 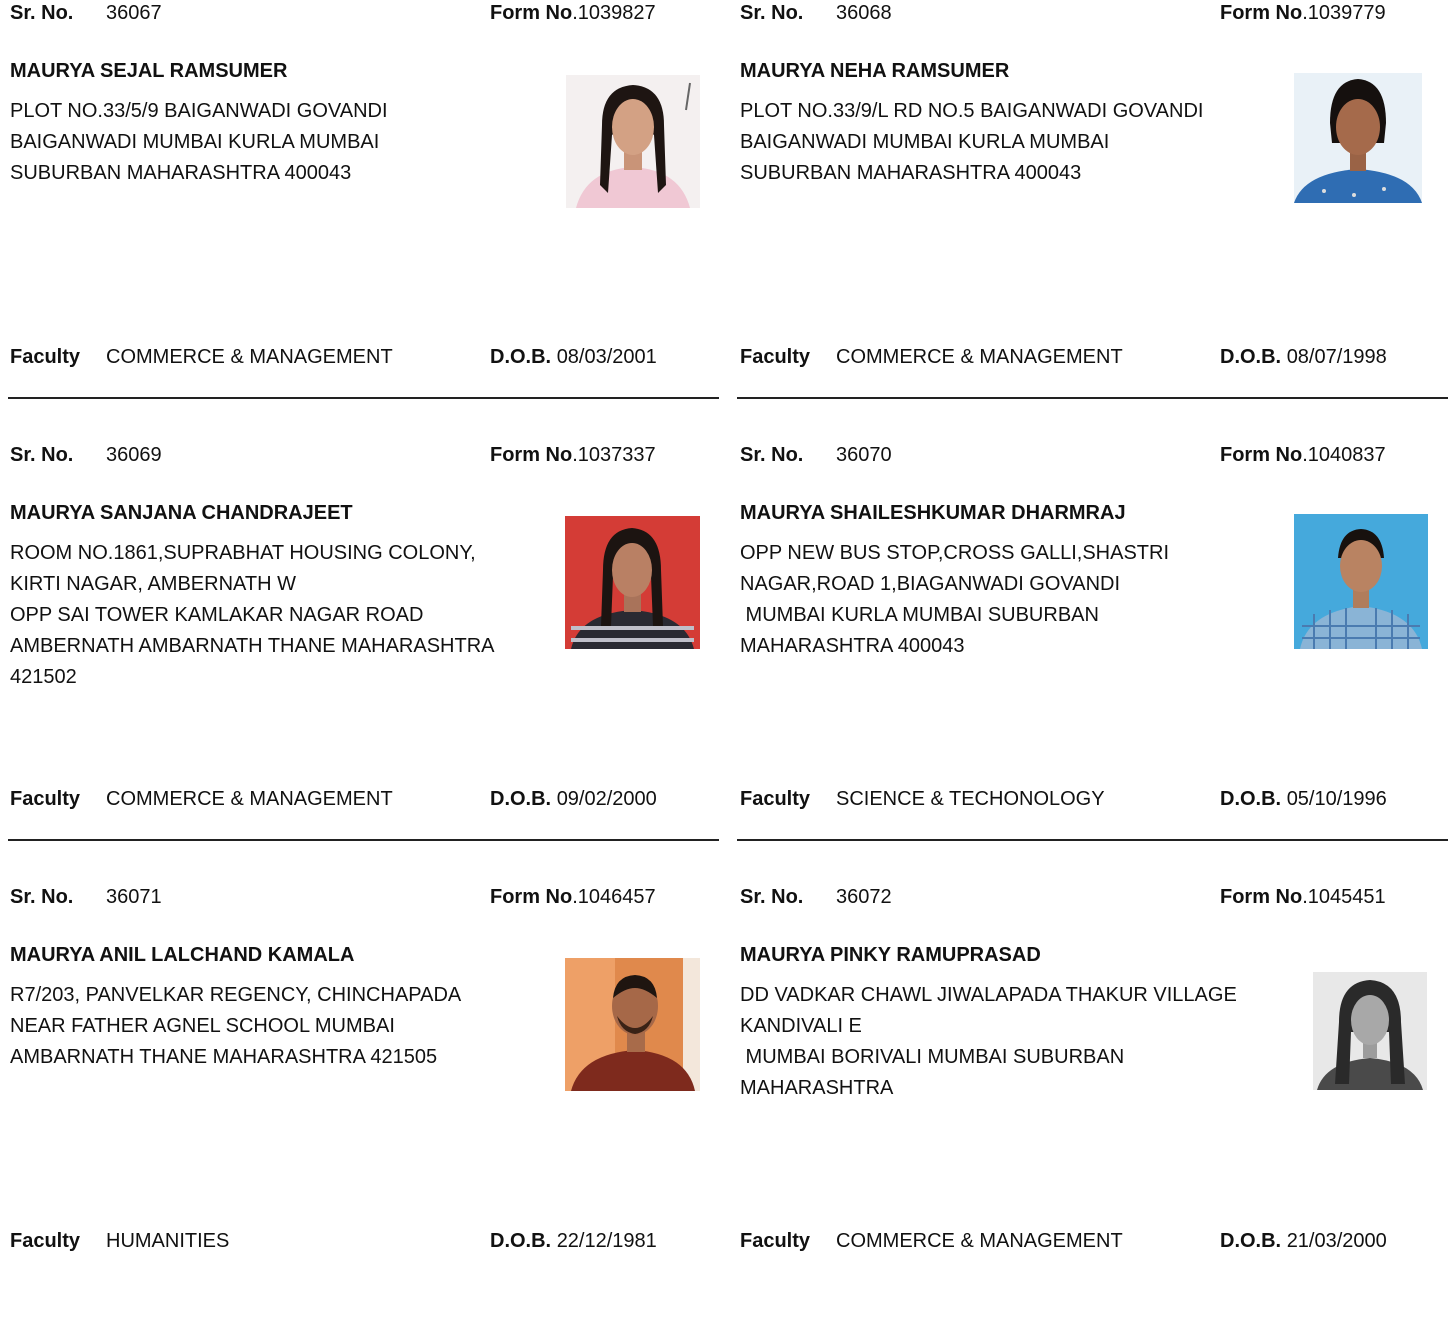 What do you see at coordinates (801, 1026) in the screenshot?
I see `address-line: KANDIVALI E` at bounding box center [801, 1026].